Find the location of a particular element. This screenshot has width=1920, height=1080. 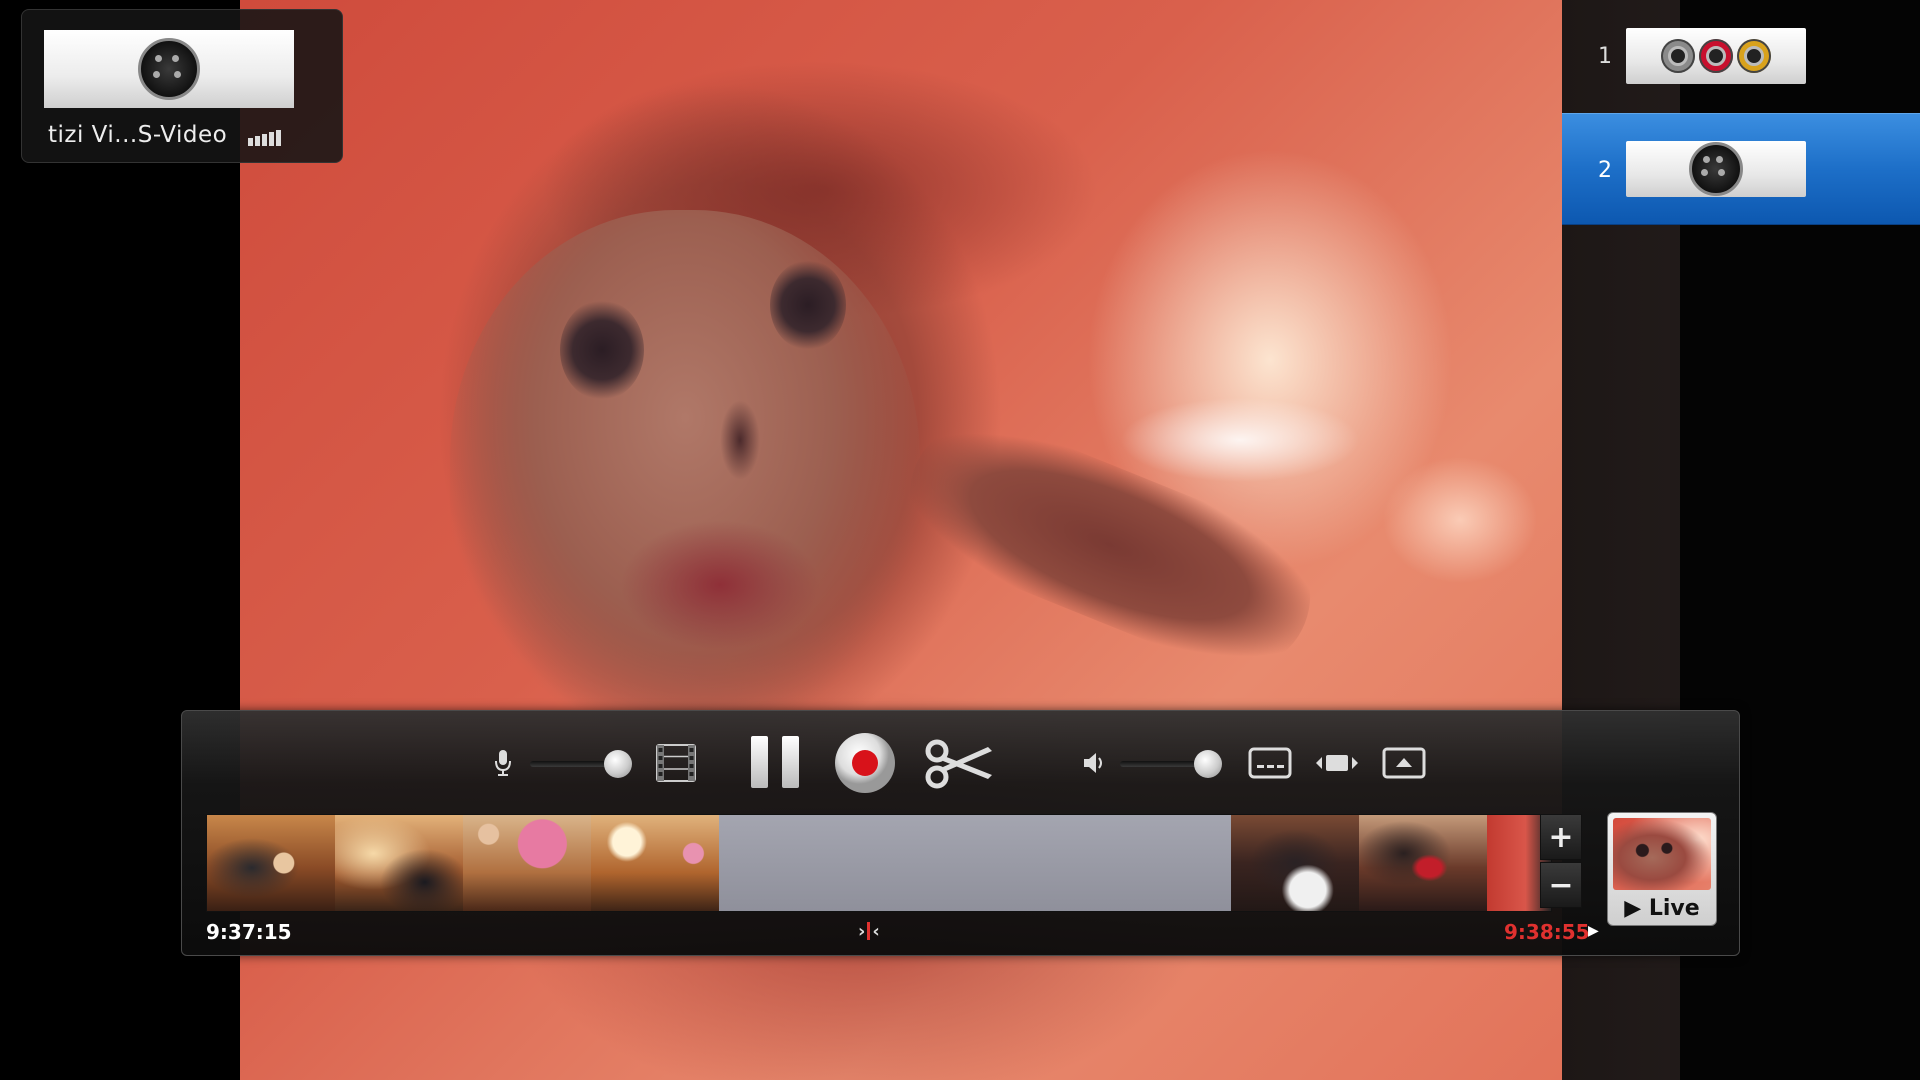

aspect-ratio-icon is located at coordinates (1337, 763).